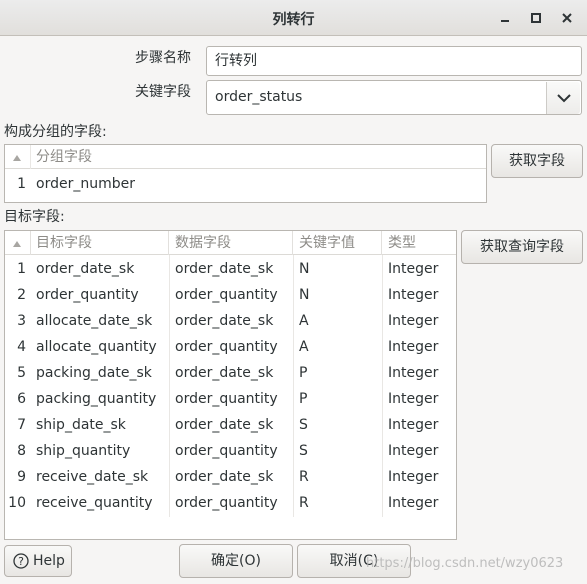  What do you see at coordinates (21, 321) in the screenshot?
I see `row-number: 3` at bounding box center [21, 321].